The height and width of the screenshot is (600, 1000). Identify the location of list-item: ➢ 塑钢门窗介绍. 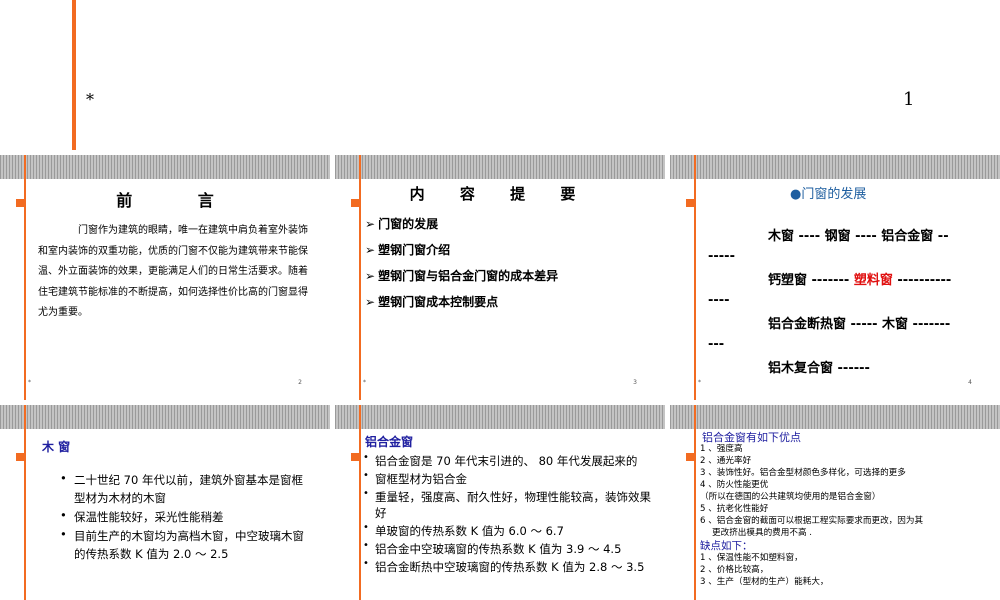
(461, 254).